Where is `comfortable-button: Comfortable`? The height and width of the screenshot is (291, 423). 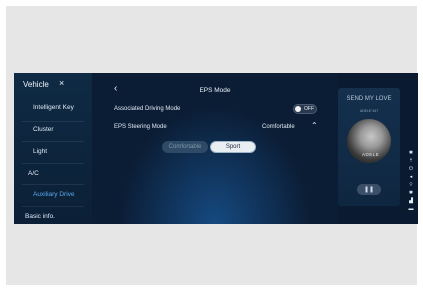
comfortable-button: Comfortable is located at coordinates (185, 147).